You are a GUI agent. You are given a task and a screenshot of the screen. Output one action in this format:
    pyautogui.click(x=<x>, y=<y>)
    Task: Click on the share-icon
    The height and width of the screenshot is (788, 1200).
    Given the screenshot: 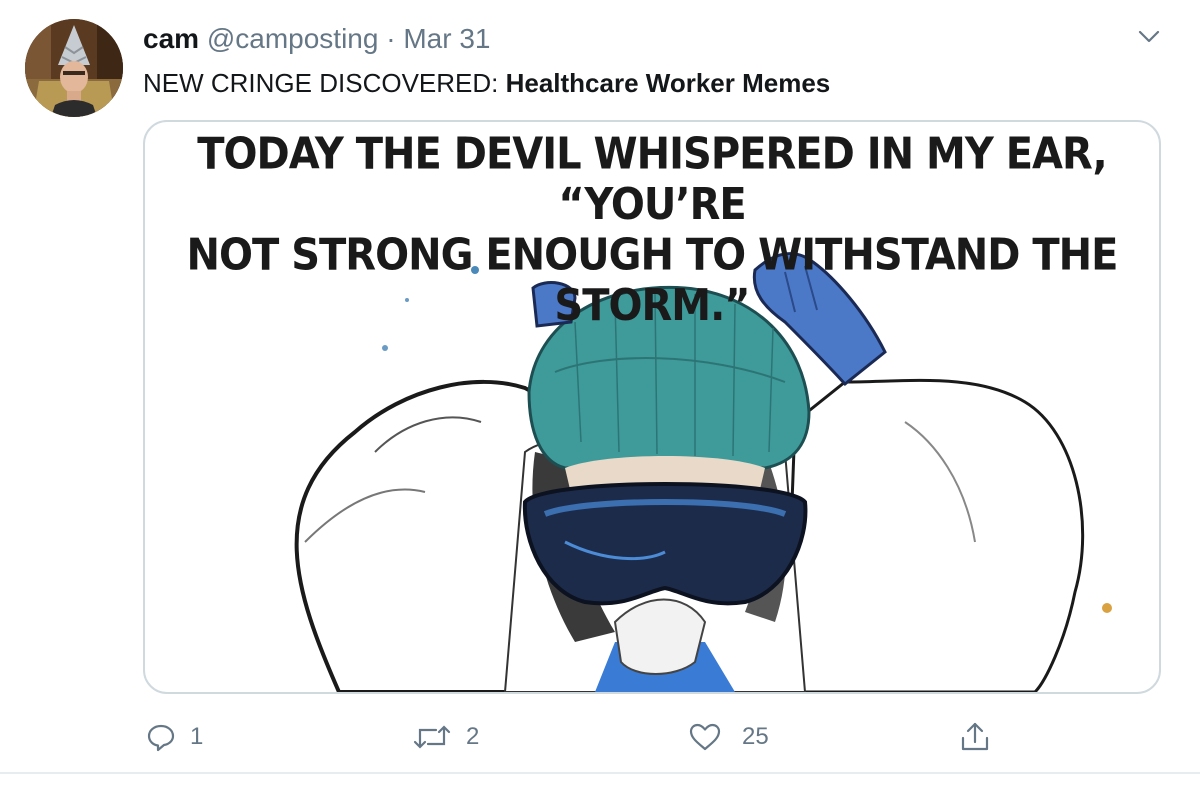 What is the action you would take?
    pyautogui.click(x=975, y=736)
    